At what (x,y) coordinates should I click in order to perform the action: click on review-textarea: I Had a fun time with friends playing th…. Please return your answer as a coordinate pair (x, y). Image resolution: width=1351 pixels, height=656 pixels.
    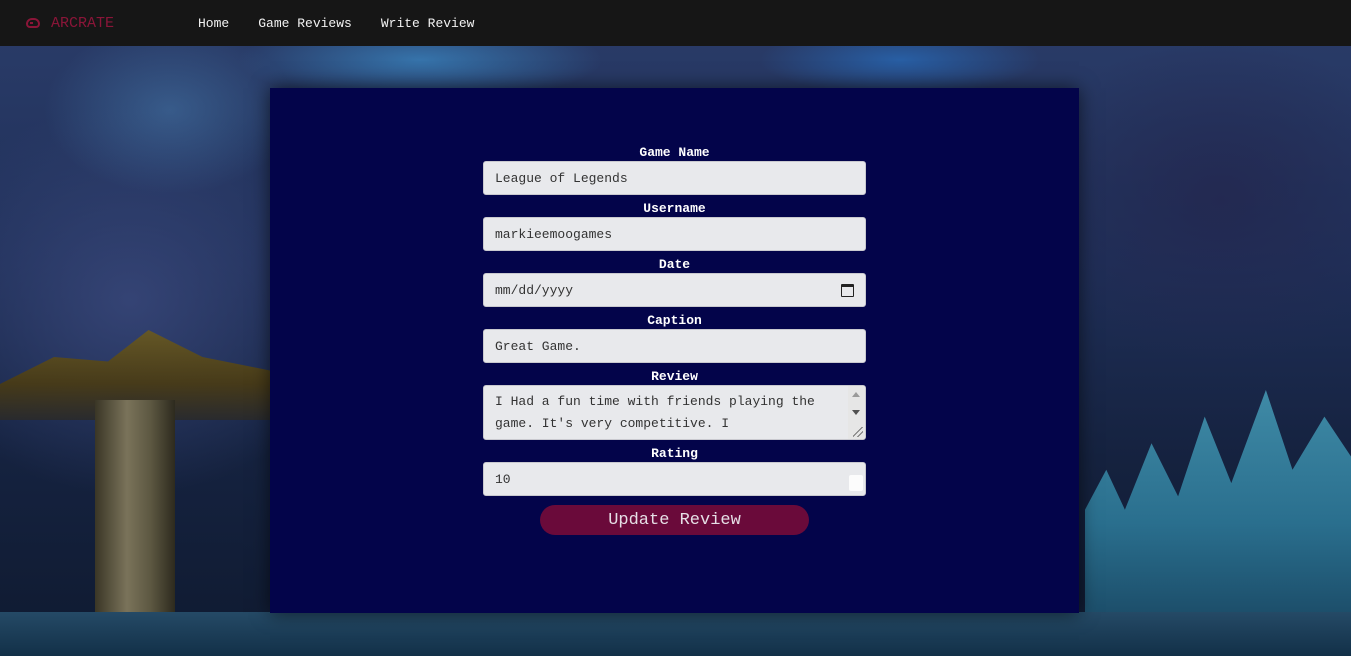
    Looking at the image, I should click on (674, 412).